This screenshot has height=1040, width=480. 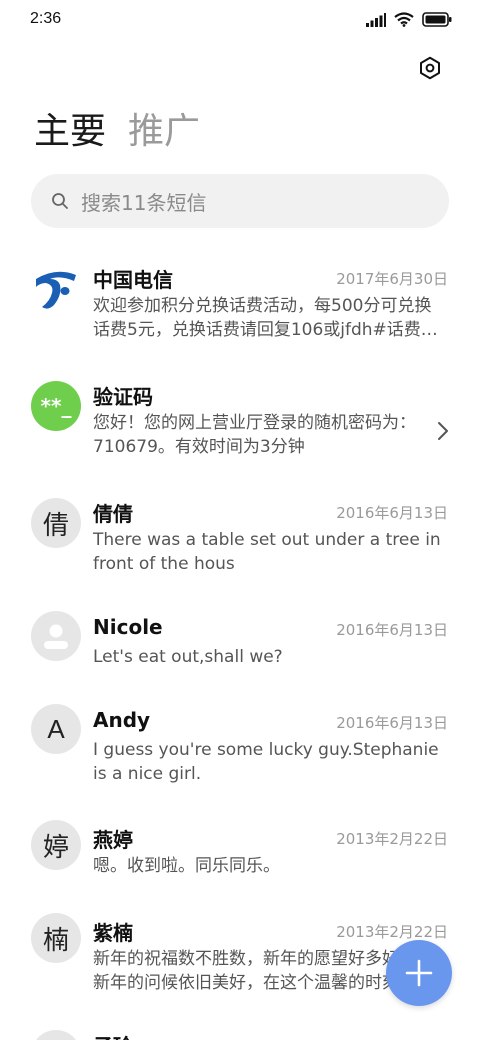 What do you see at coordinates (123, 397) in the screenshot?
I see `sender-name: 验证码` at bounding box center [123, 397].